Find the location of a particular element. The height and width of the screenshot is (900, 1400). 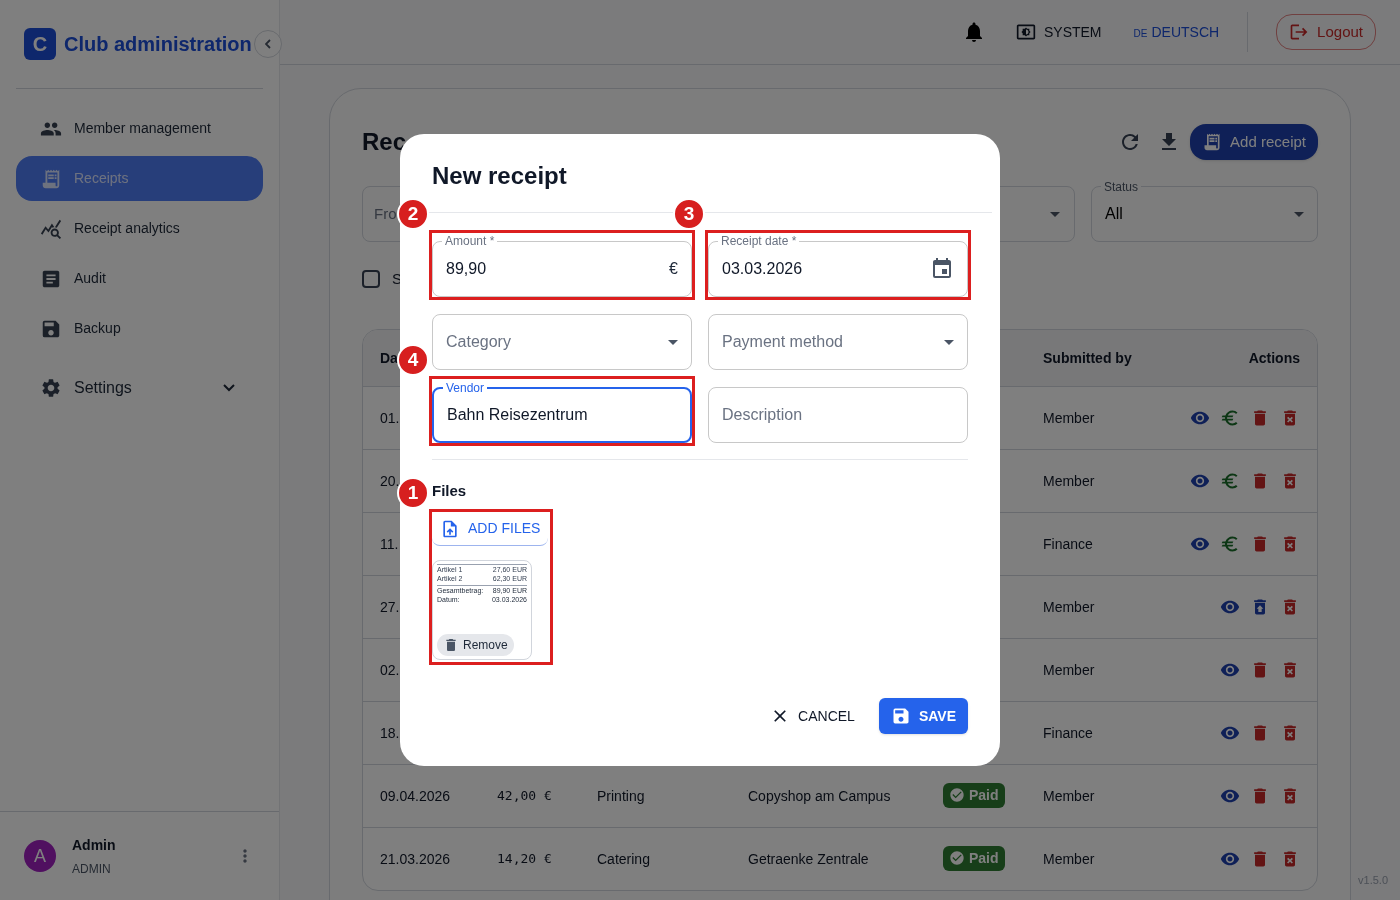

logout-button: Logout is located at coordinates (1326, 32).